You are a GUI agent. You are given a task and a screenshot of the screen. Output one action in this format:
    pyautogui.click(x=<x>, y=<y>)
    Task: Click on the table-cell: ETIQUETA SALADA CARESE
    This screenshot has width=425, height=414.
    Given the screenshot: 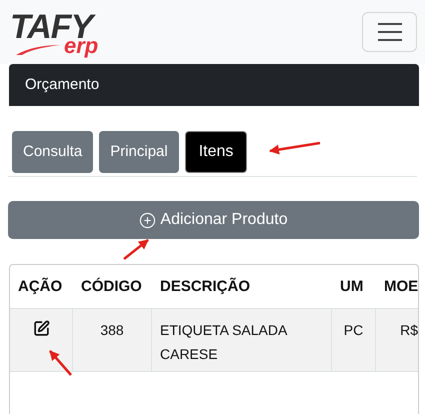 What is the action you would take?
    pyautogui.click(x=223, y=342)
    